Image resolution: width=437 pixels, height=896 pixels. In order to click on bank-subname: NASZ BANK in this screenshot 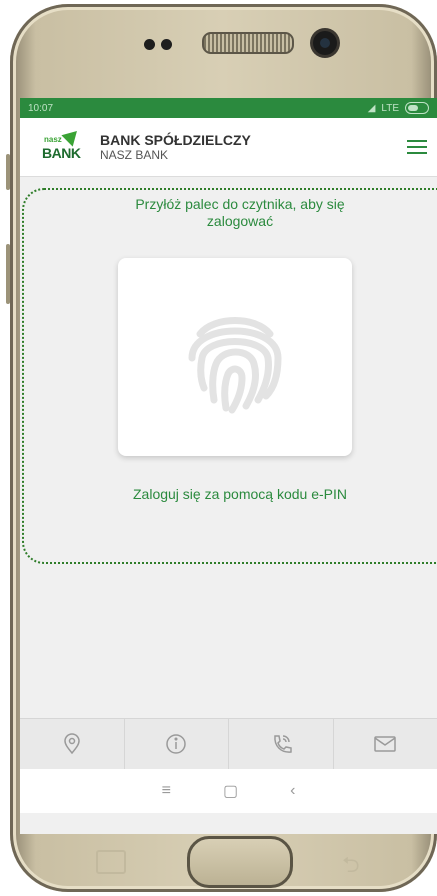, I will do `click(134, 155)`.